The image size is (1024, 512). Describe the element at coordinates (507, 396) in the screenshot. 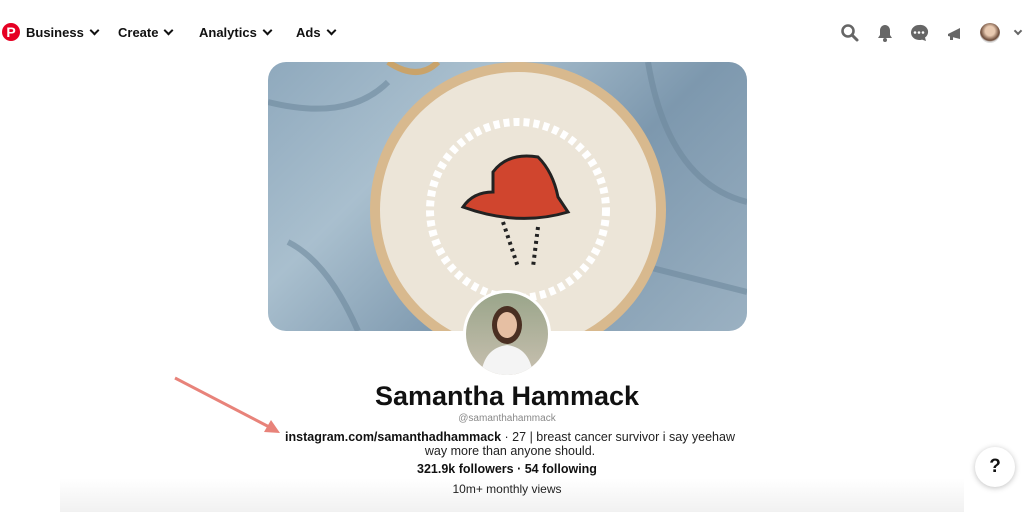

I see `profile-name: Samantha Hammack` at that location.